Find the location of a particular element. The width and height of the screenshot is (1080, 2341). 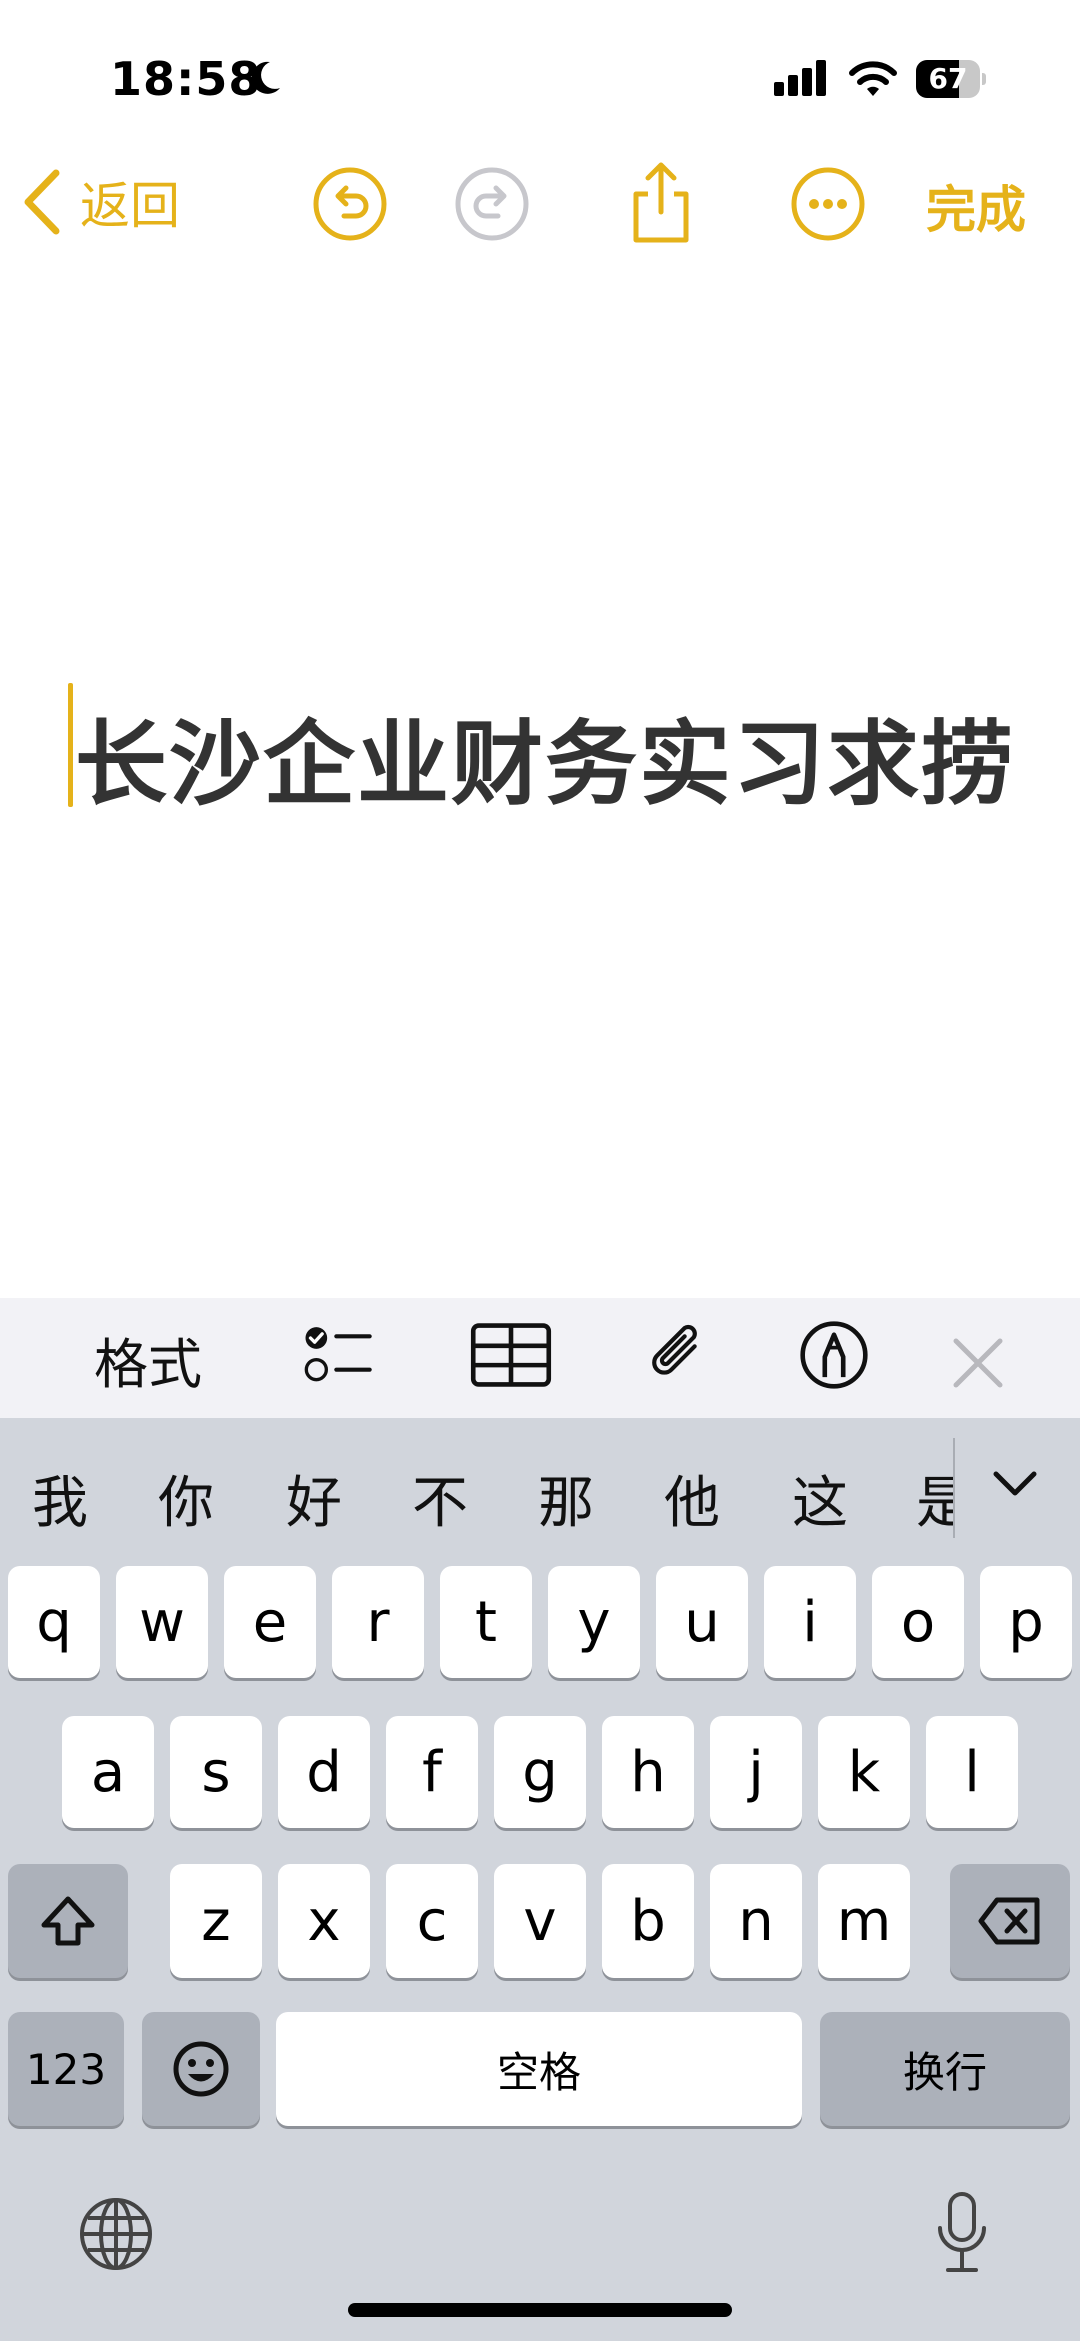

emoji-key is located at coordinates (201, 2069).